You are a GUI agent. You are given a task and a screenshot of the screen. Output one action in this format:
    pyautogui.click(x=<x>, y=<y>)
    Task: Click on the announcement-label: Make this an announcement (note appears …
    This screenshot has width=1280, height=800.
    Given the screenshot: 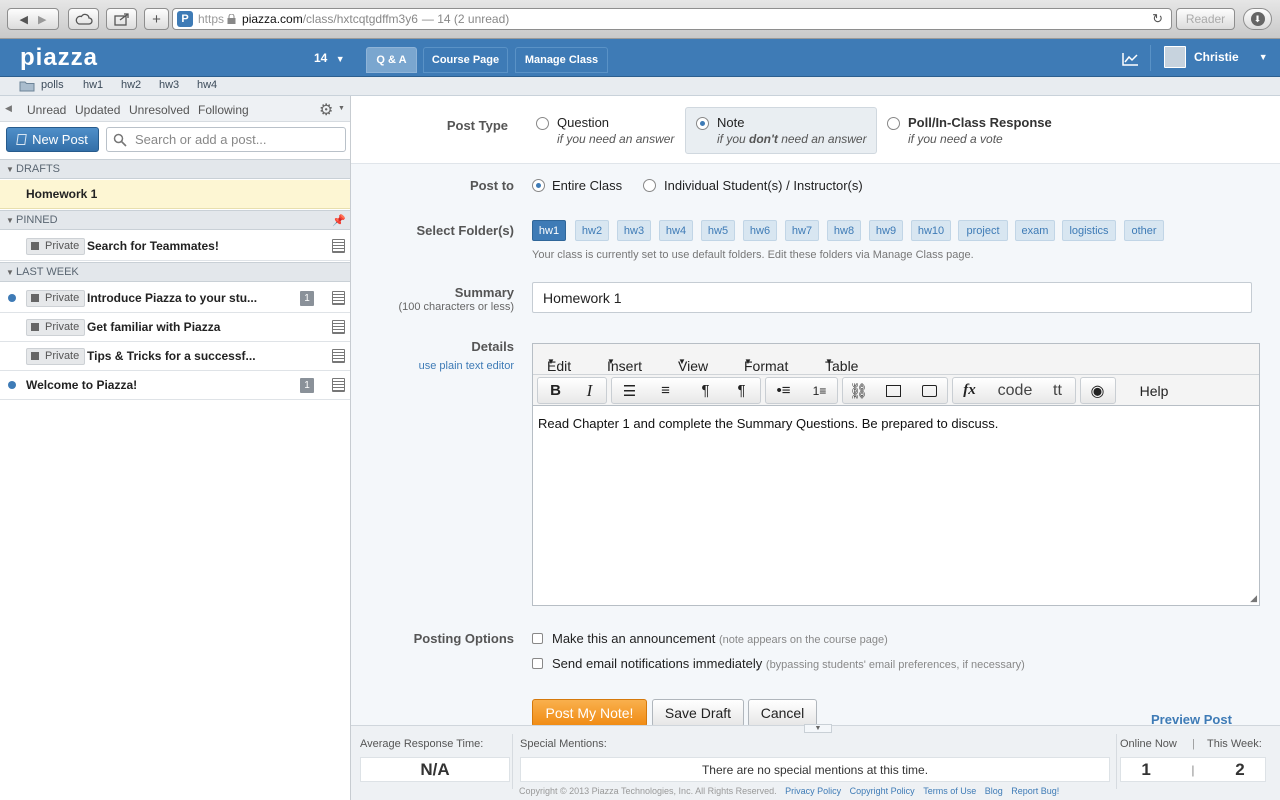 What is the action you would take?
    pyautogui.click(x=720, y=638)
    